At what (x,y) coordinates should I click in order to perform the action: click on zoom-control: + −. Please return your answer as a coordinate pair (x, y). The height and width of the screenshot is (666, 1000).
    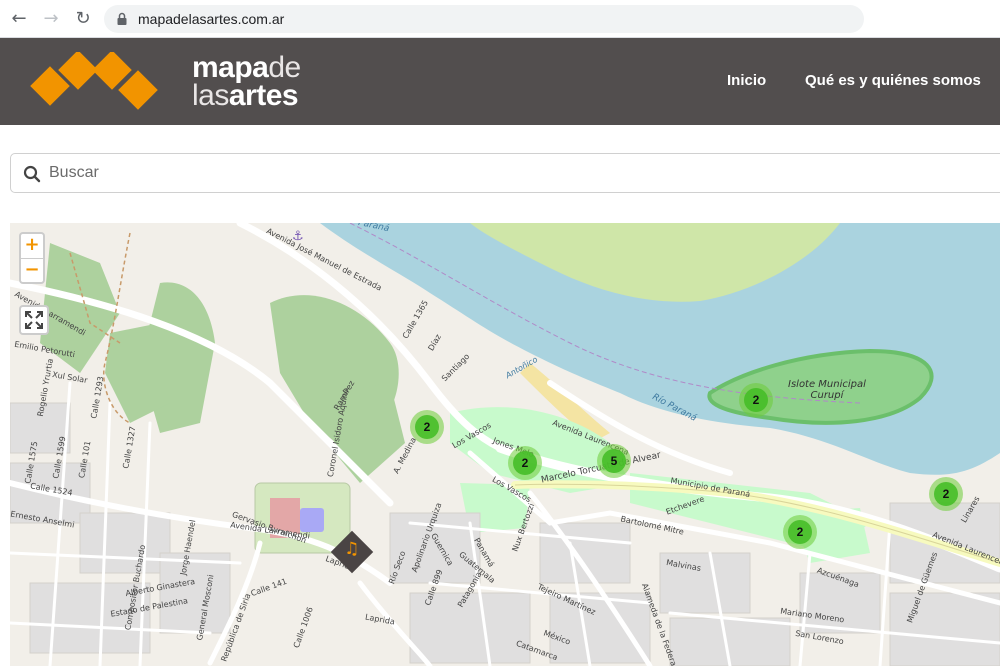
    Looking at the image, I should click on (32, 258).